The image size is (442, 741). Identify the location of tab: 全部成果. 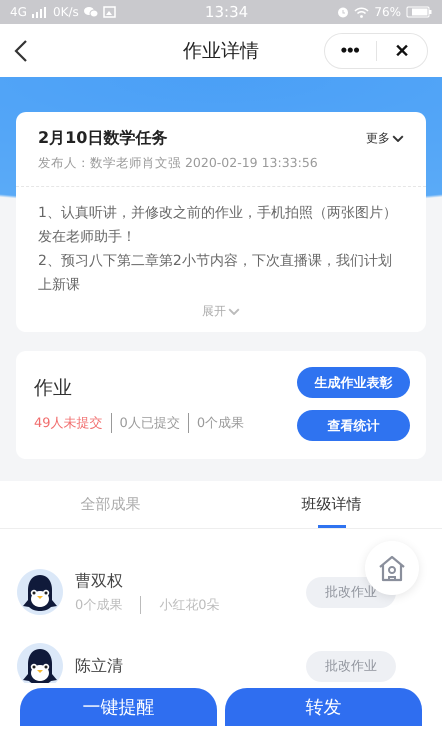
(110, 504).